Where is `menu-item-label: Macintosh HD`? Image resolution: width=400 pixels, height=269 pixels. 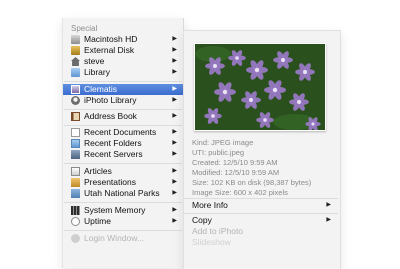 menu-item-label: Macintosh HD is located at coordinates (111, 39).